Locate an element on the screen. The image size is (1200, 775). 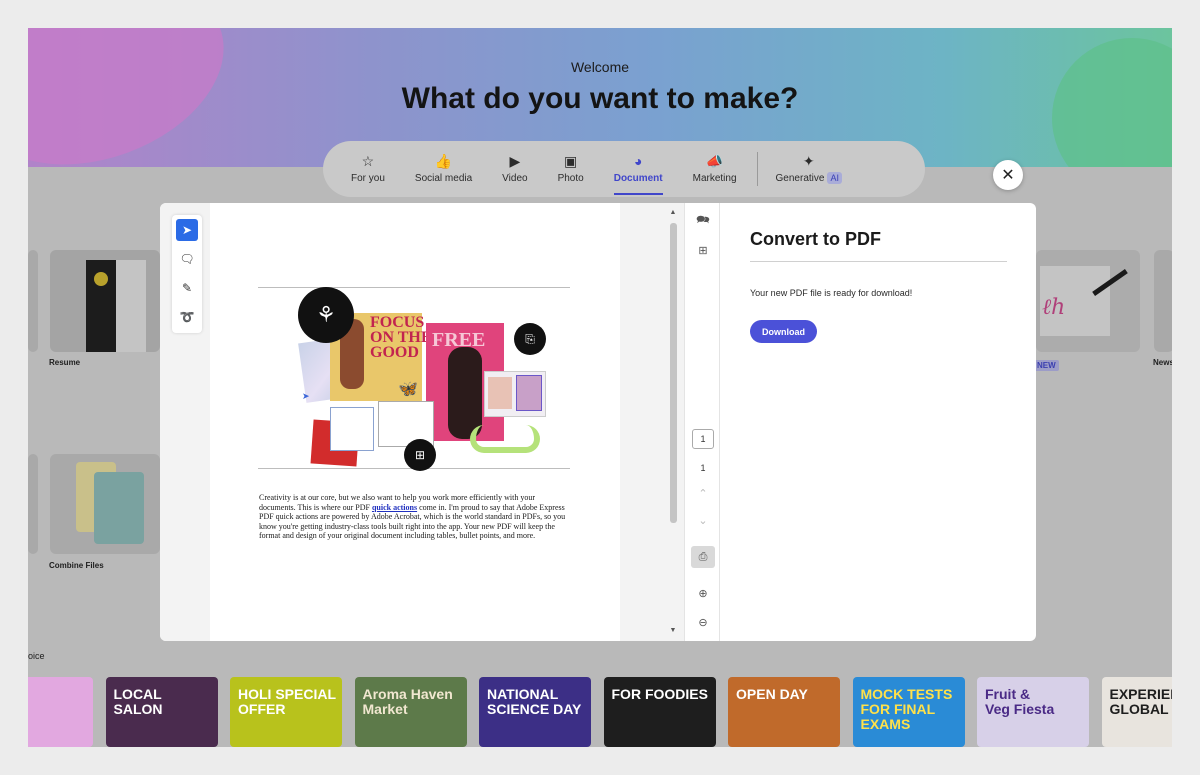
play-icon: ▶ is located at coordinates (515, 161).